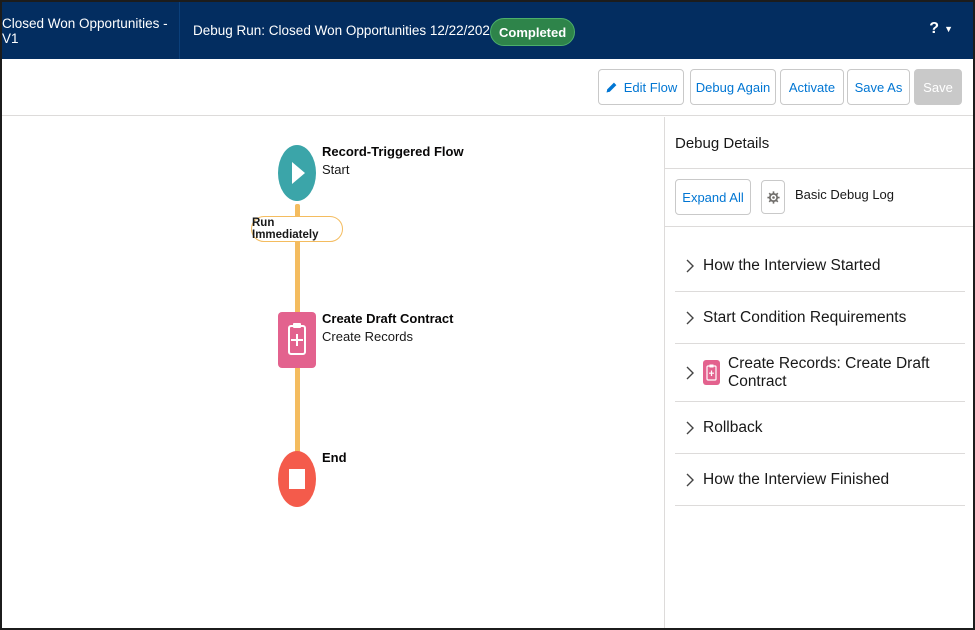  What do you see at coordinates (805, 317) in the screenshot?
I see `section-label: Start Condition Requirements` at bounding box center [805, 317].